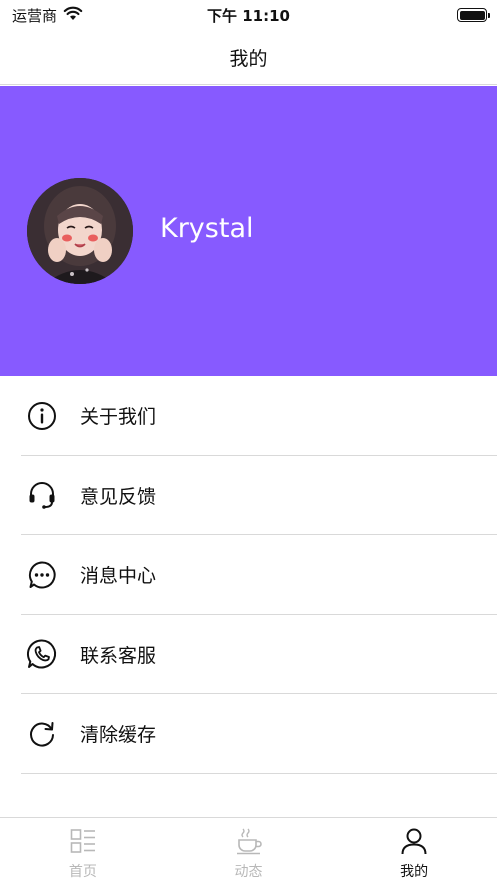 The height and width of the screenshot is (883, 497). Describe the element at coordinates (248, 15) in the screenshot. I see `status-bar: 运营商 下午 11:10` at that location.